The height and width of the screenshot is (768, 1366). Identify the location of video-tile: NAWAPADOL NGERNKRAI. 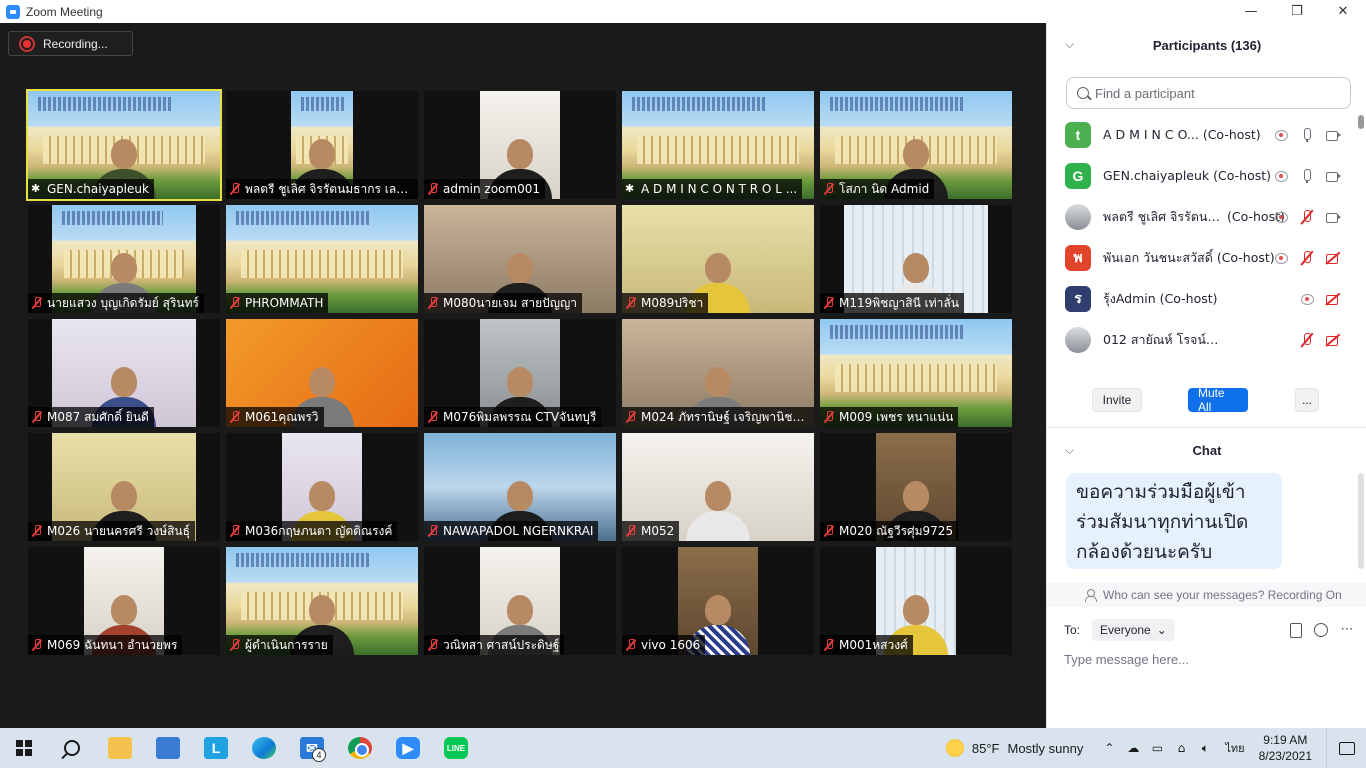
(520, 487).